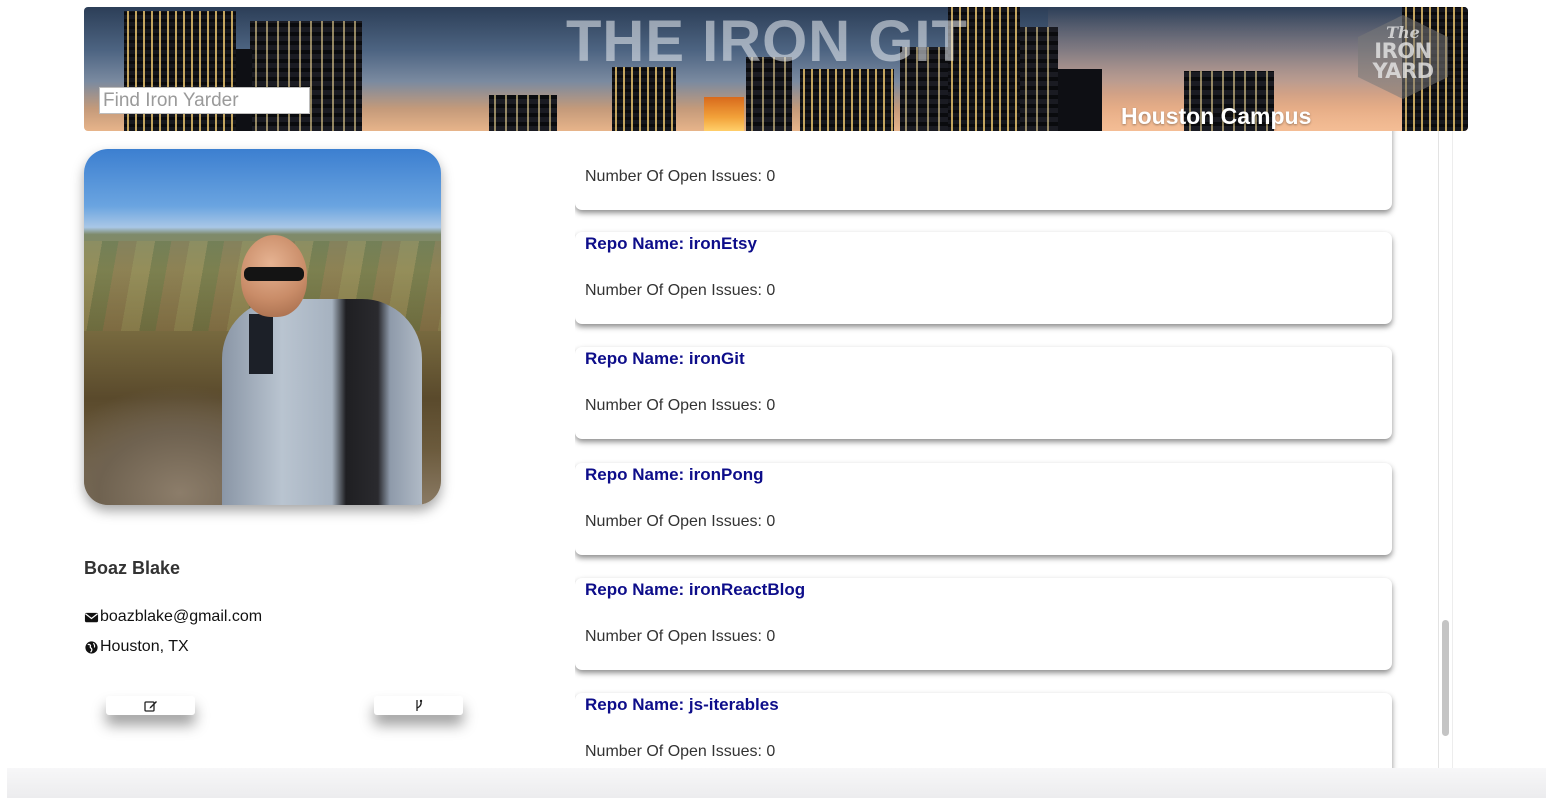 Image resolution: width=1546 pixels, height=798 pixels. I want to click on fork-icon, so click(418, 705).